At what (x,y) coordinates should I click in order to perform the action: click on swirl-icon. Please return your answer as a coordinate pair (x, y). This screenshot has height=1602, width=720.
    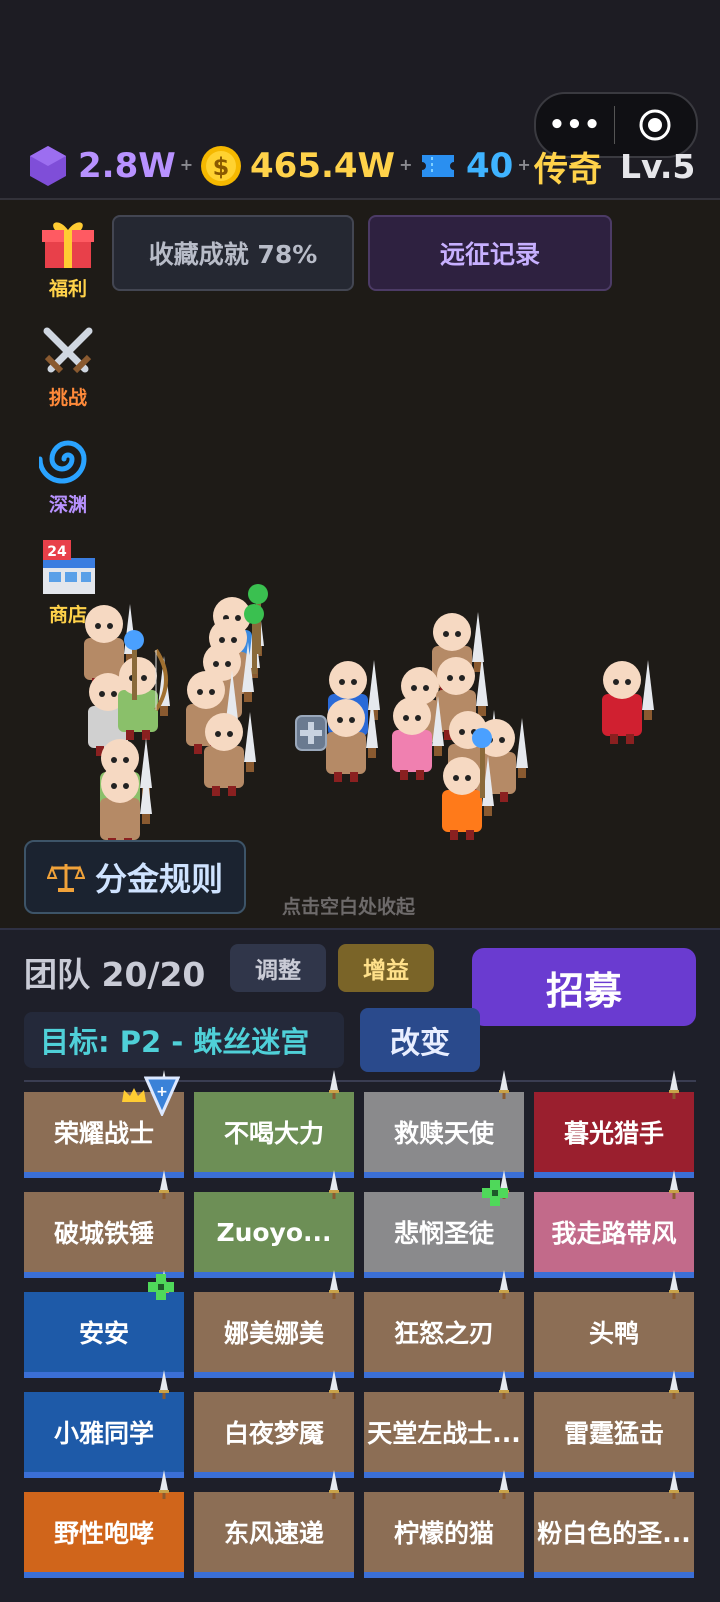
    Looking at the image, I should click on (62, 462).